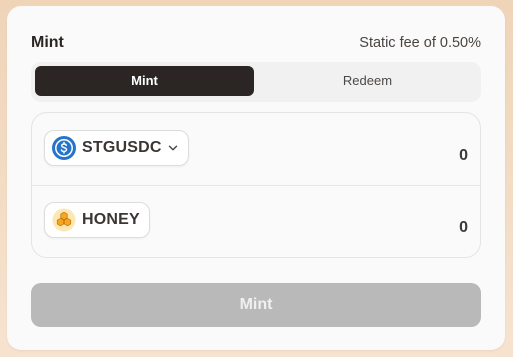 Image resolution: width=513 pixels, height=357 pixels. Describe the element at coordinates (420, 43) in the screenshot. I see `fee-label: Static fee of 0.50%` at that location.